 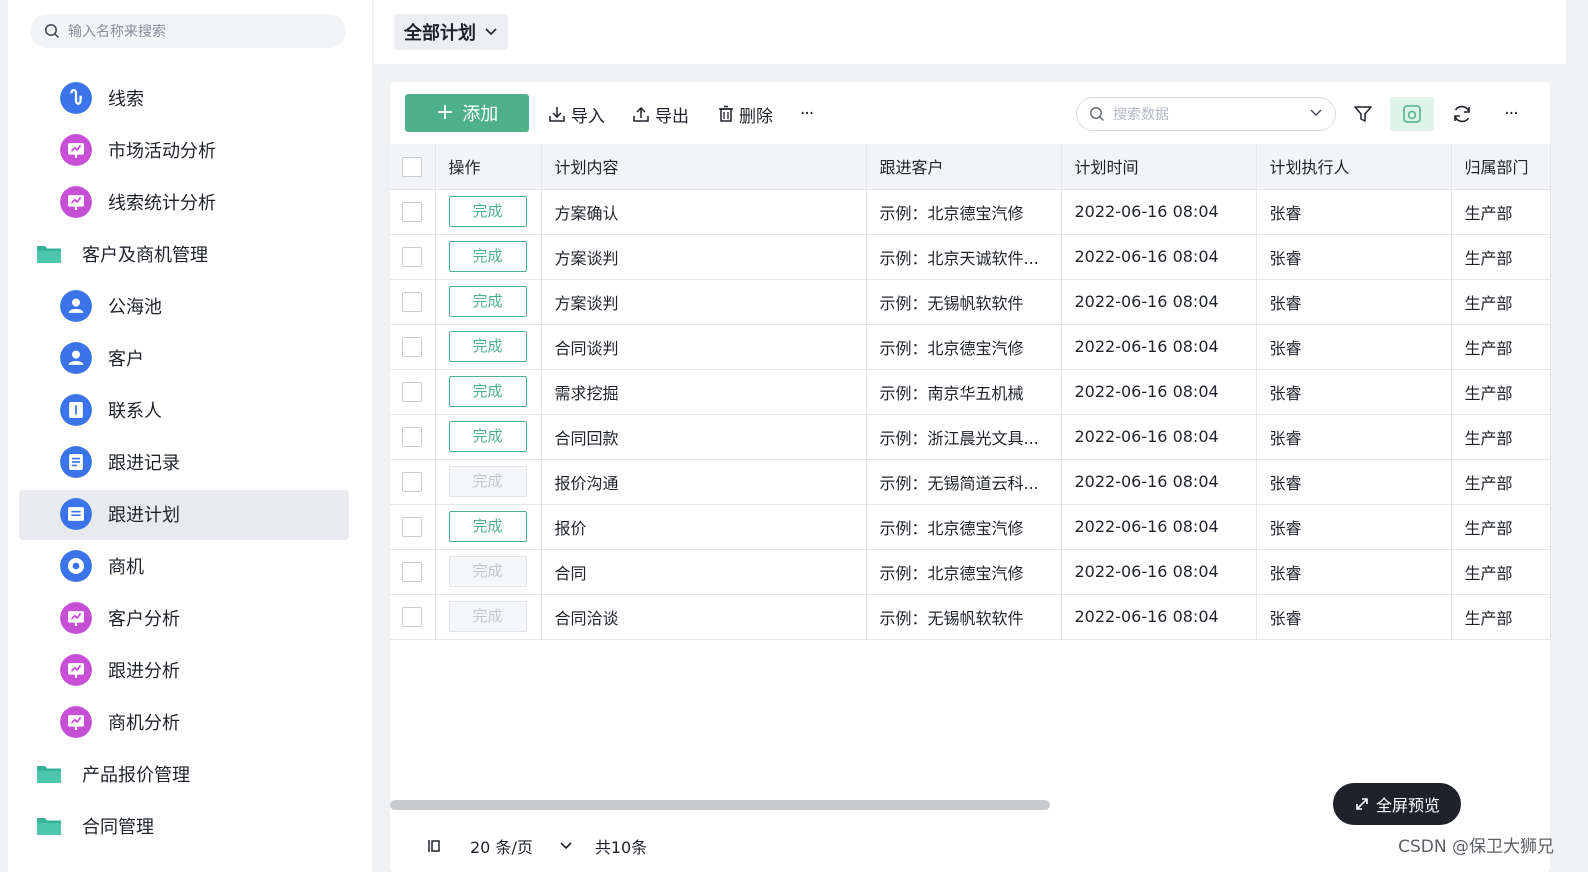 What do you see at coordinates (190, 670) in the screenshot?
I see `sidebar-item-11: 跟进分析` at bounding box center [190, 670].